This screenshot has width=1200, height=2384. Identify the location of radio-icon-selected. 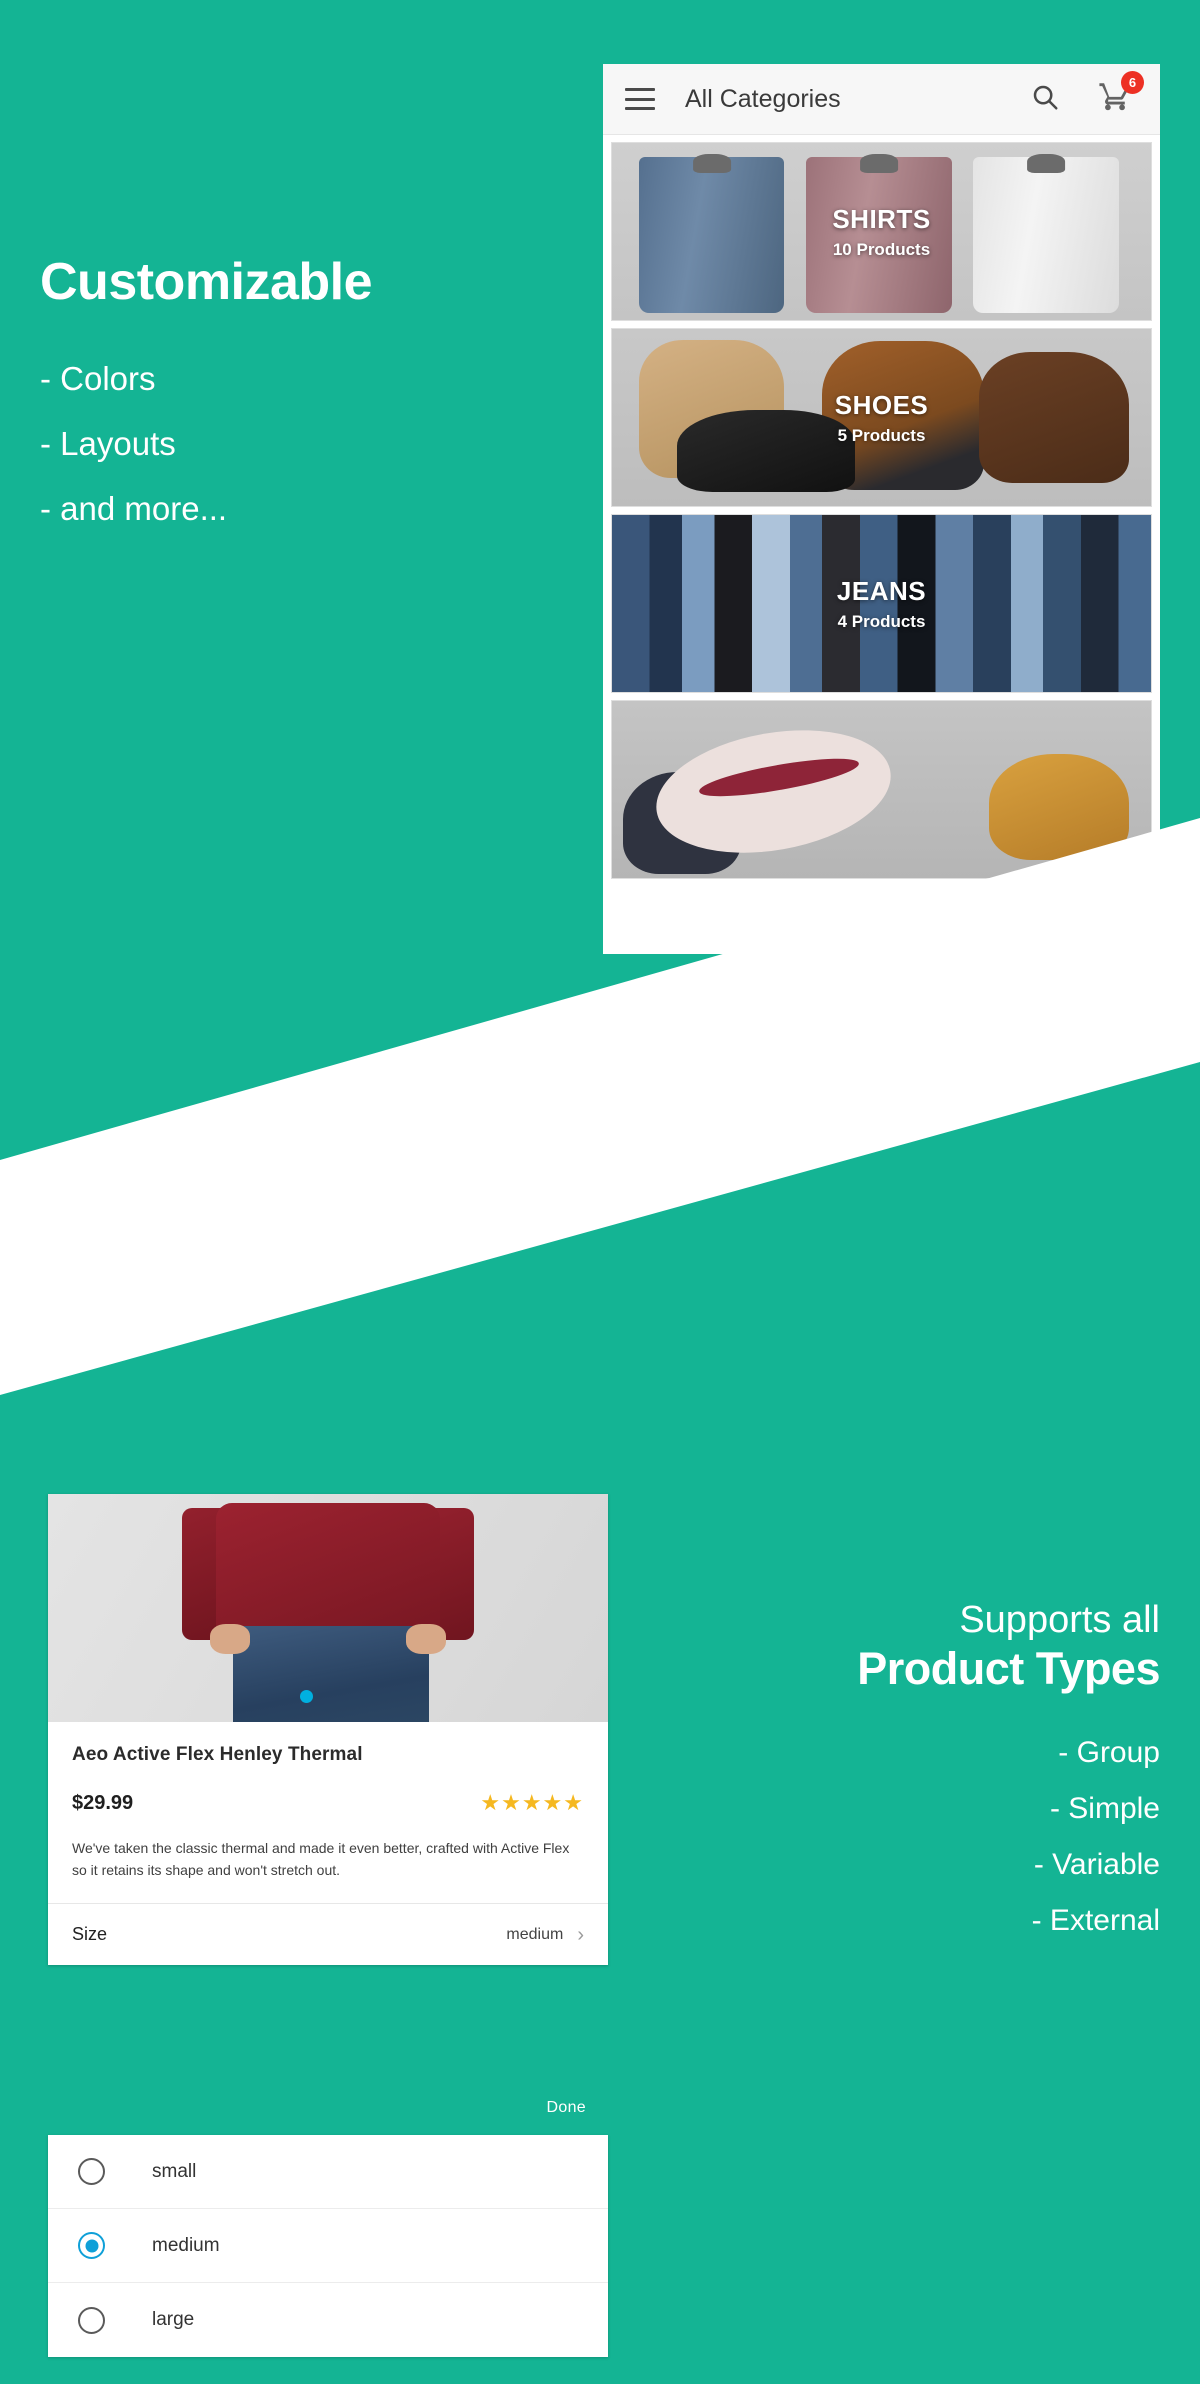
(91, 2245).